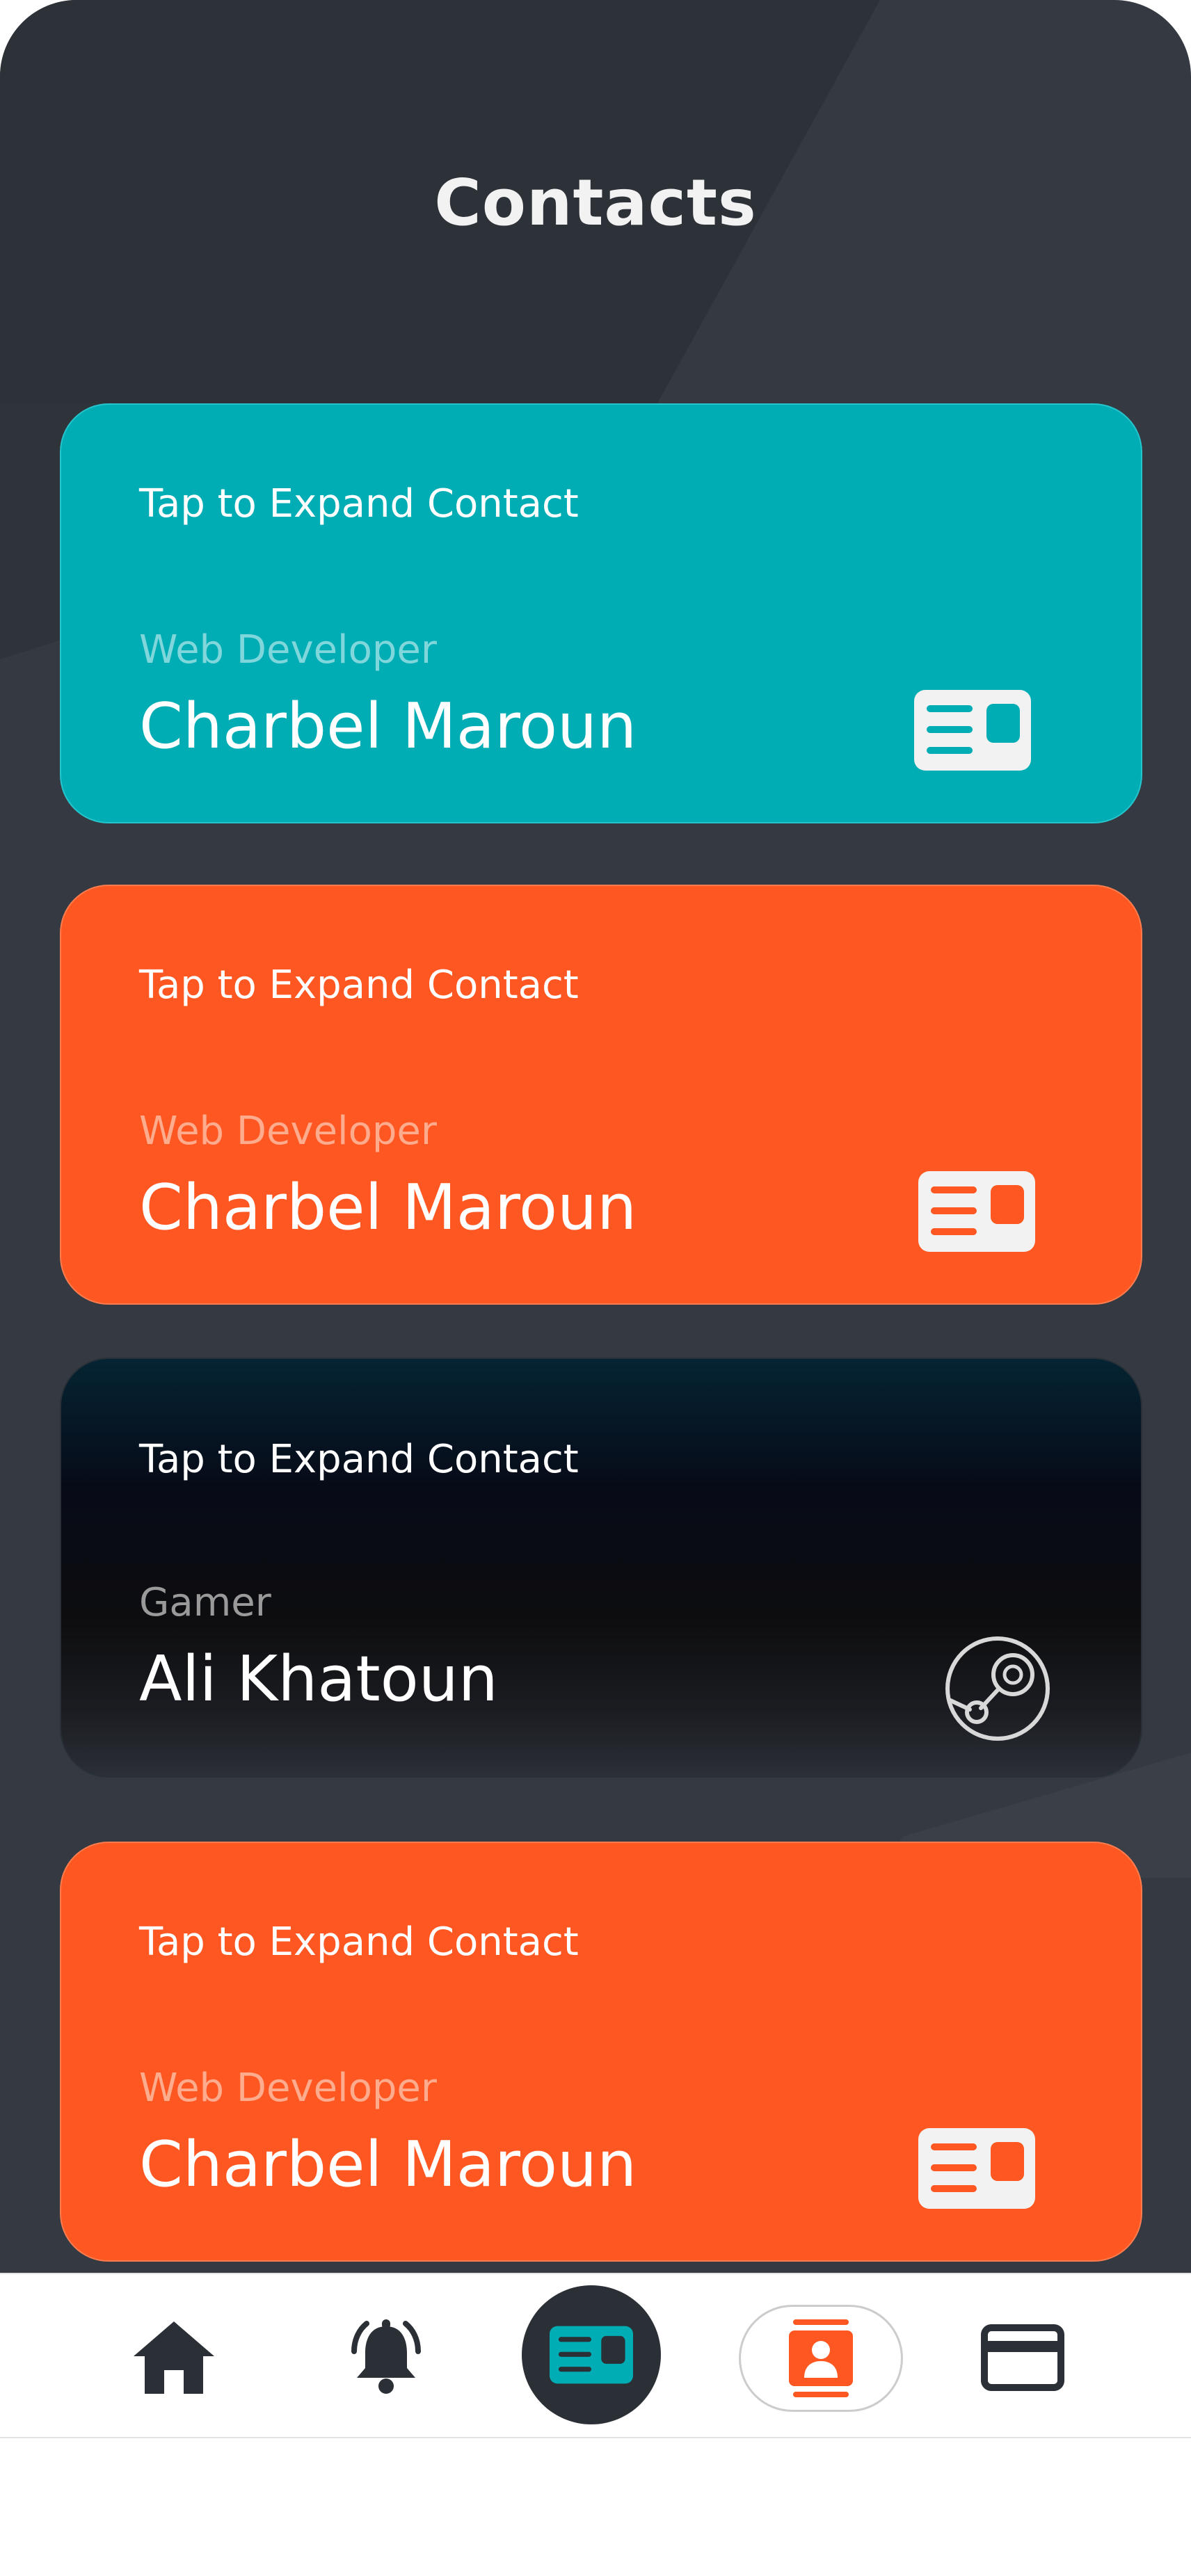 This screenshot has height=2576, width=1191. What do you see at coordinates (997, 1688) in the screenshot?
I see `steam-icon` at bounding box center [997, 1688].